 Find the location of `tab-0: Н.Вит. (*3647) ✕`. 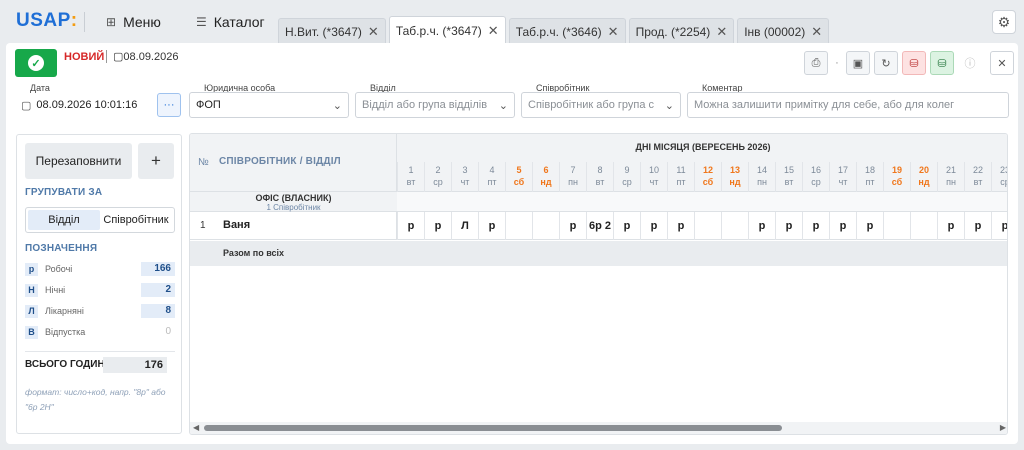

tab-0: Н.Вит. (*3647) ✕ is located at coordinates (332, 31).